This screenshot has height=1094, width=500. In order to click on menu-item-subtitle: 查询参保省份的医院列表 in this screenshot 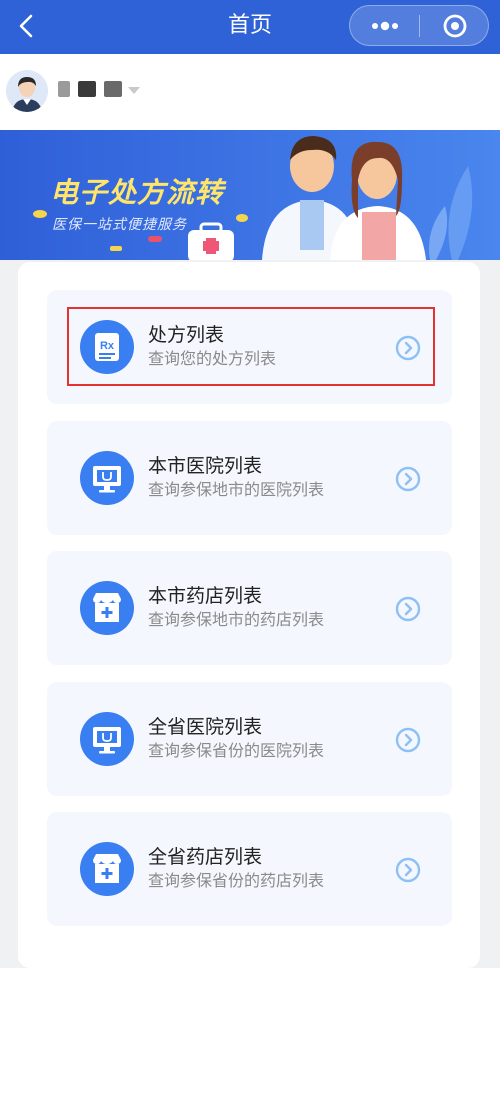, I will do `click(236, 750)`.